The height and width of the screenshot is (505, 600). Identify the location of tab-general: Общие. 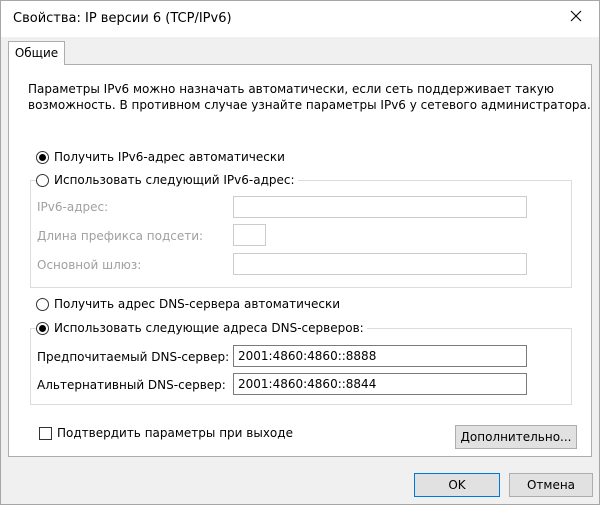
(36, 53).